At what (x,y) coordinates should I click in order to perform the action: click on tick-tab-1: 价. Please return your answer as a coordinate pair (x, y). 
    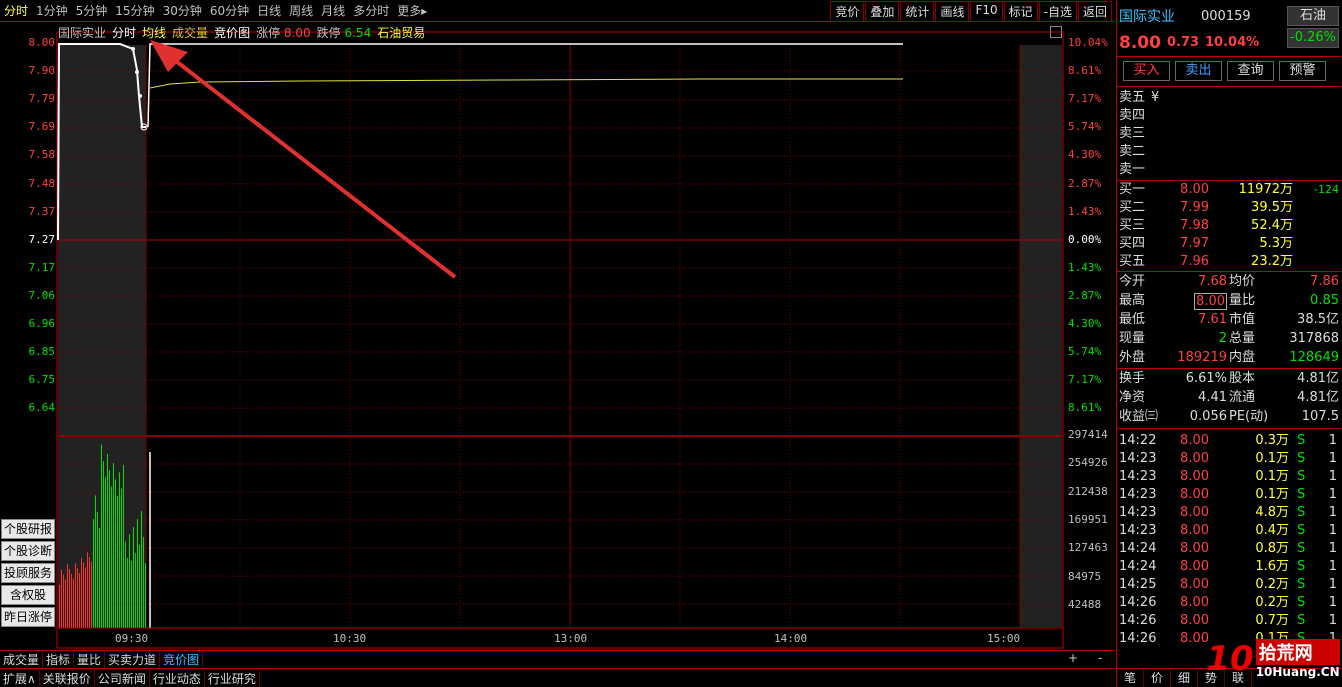
    Looking at the image, I should click on (1157, 678).